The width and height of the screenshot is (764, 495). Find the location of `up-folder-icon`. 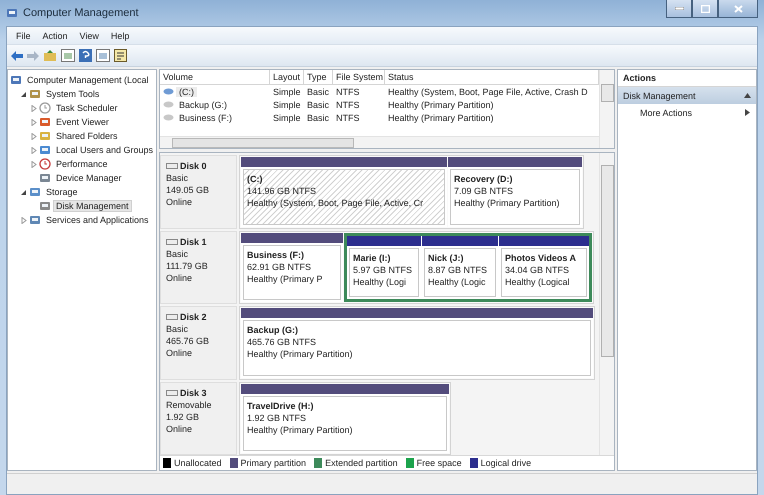

up-folder-icon is located at coordinates (50, 56).